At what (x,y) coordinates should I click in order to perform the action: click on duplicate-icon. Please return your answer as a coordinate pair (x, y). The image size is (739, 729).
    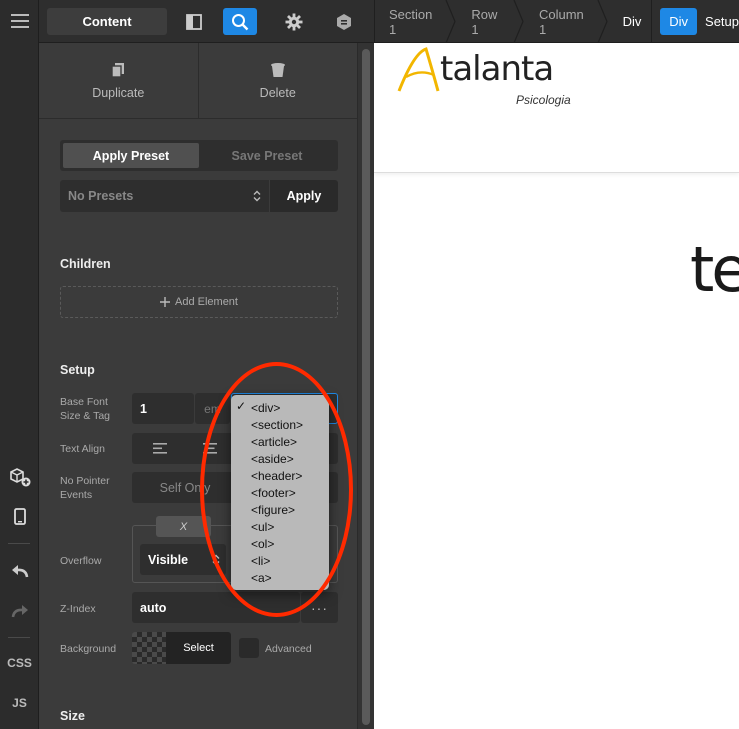
    Looking at the image, I should click on (118, 70).